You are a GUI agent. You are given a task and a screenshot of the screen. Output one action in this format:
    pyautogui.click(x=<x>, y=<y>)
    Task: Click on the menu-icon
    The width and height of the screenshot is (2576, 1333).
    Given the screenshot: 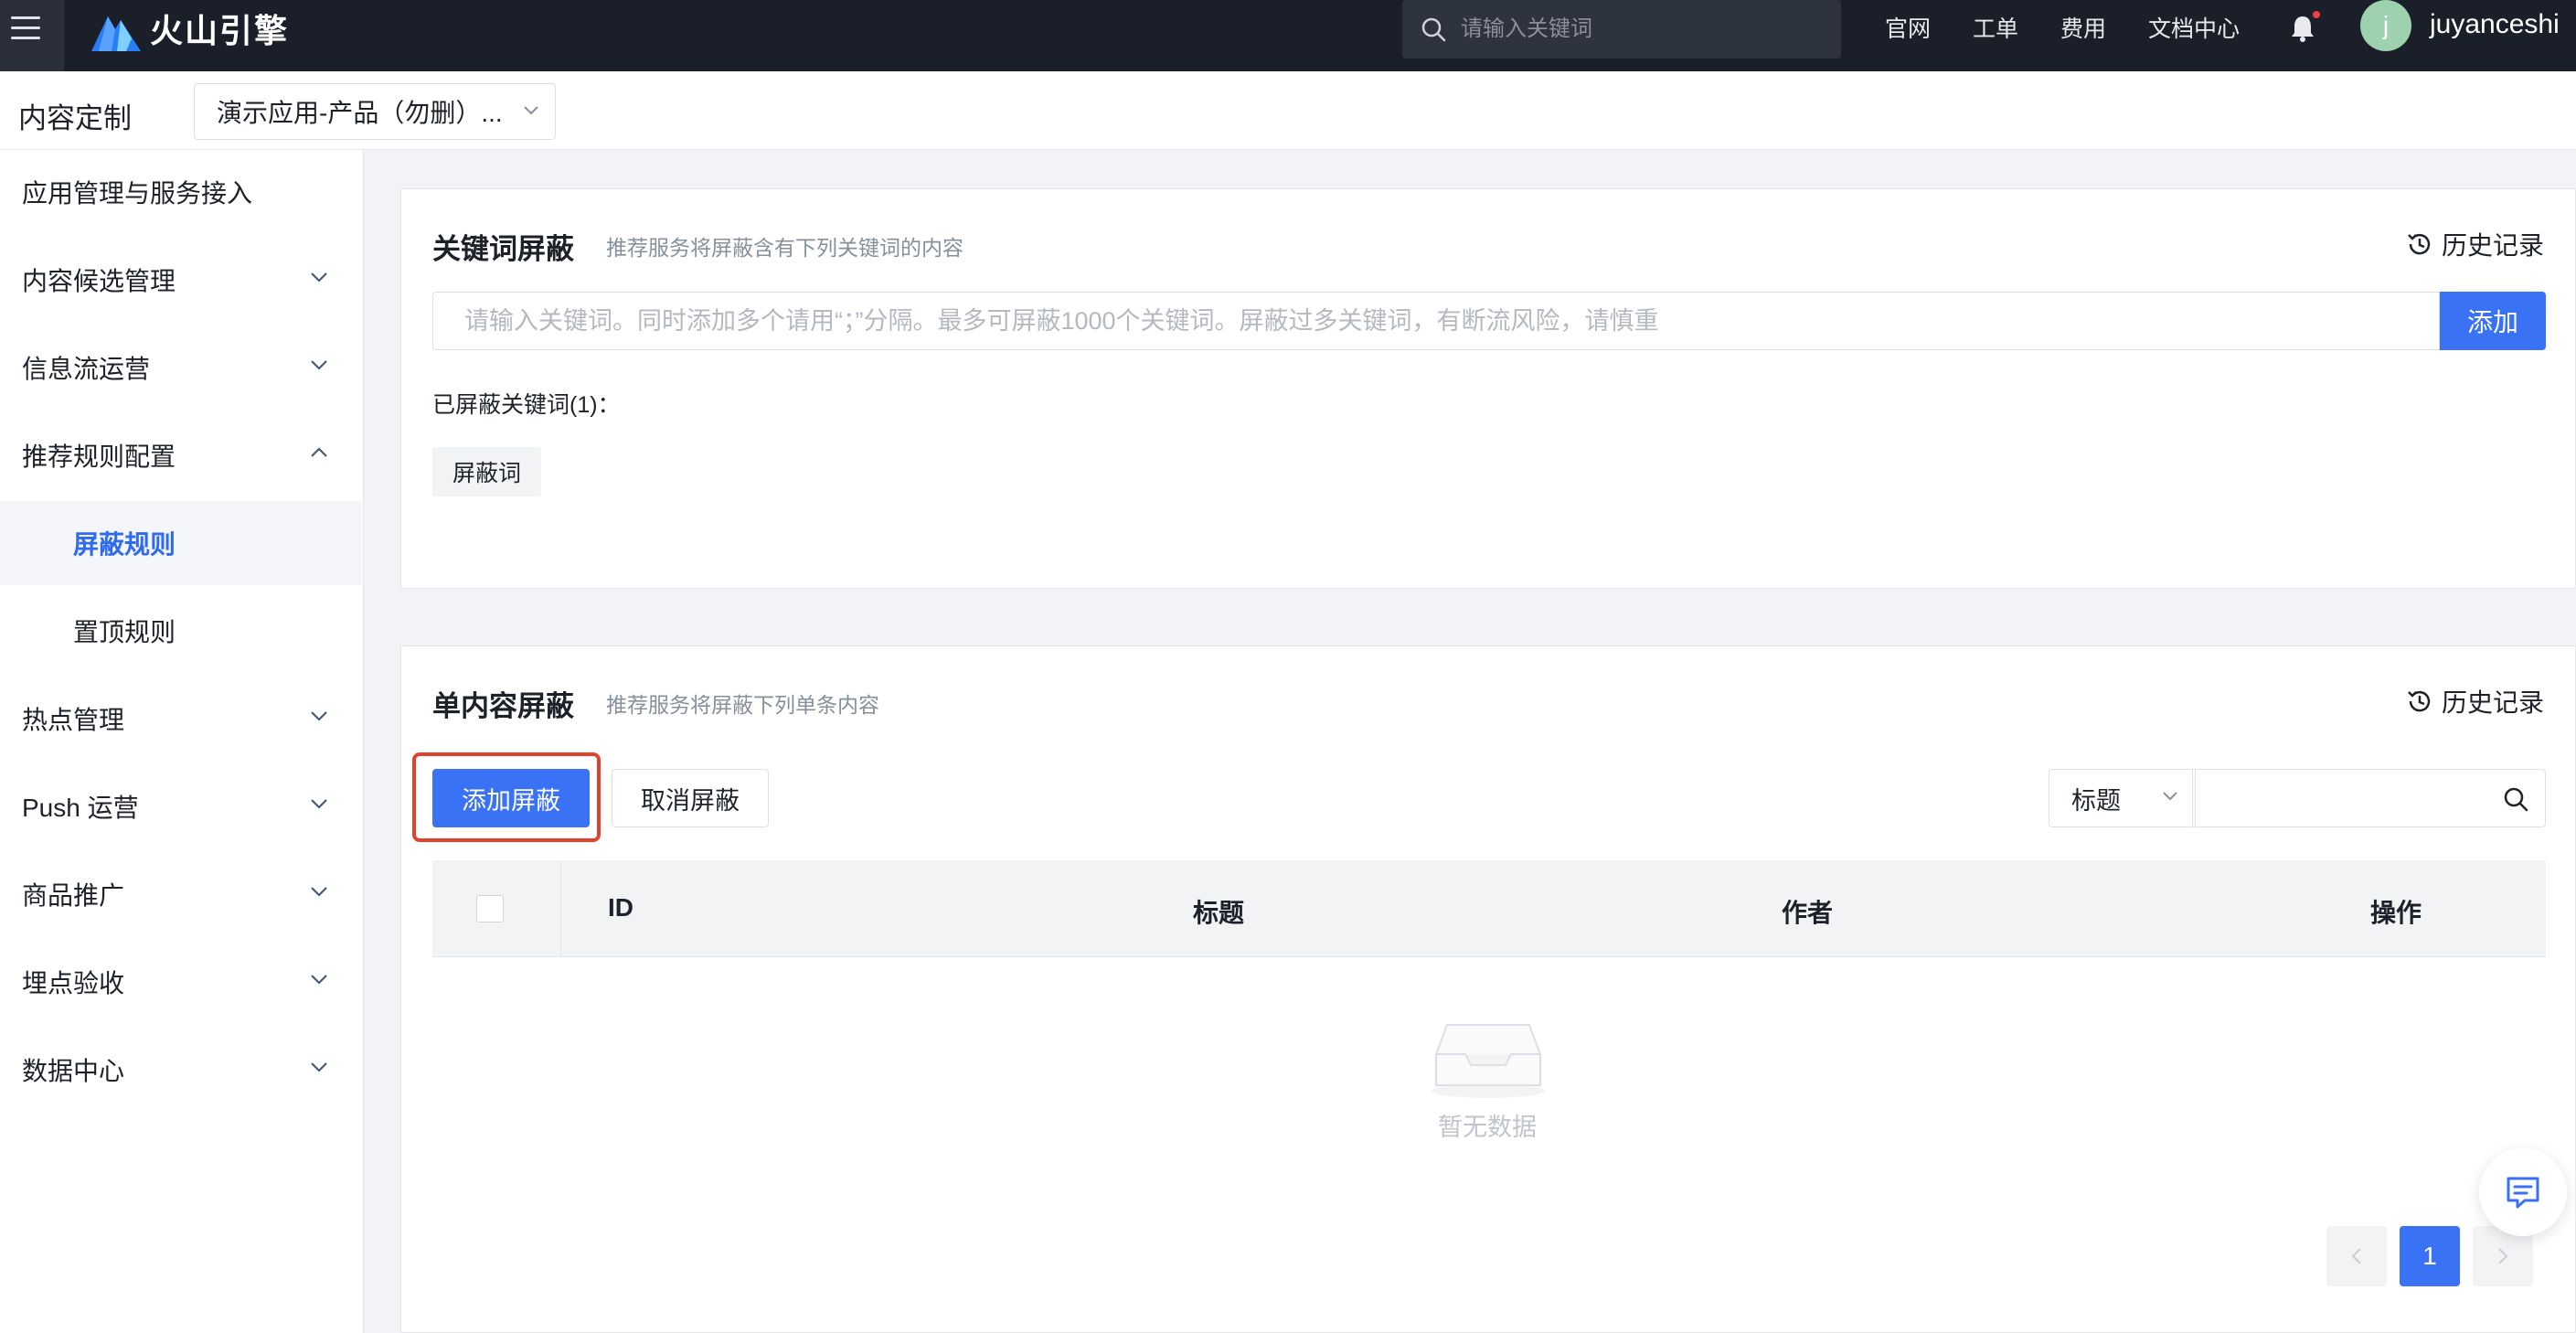 What is the action you would take?
    pyautogui.click(x=32, y=35)
    